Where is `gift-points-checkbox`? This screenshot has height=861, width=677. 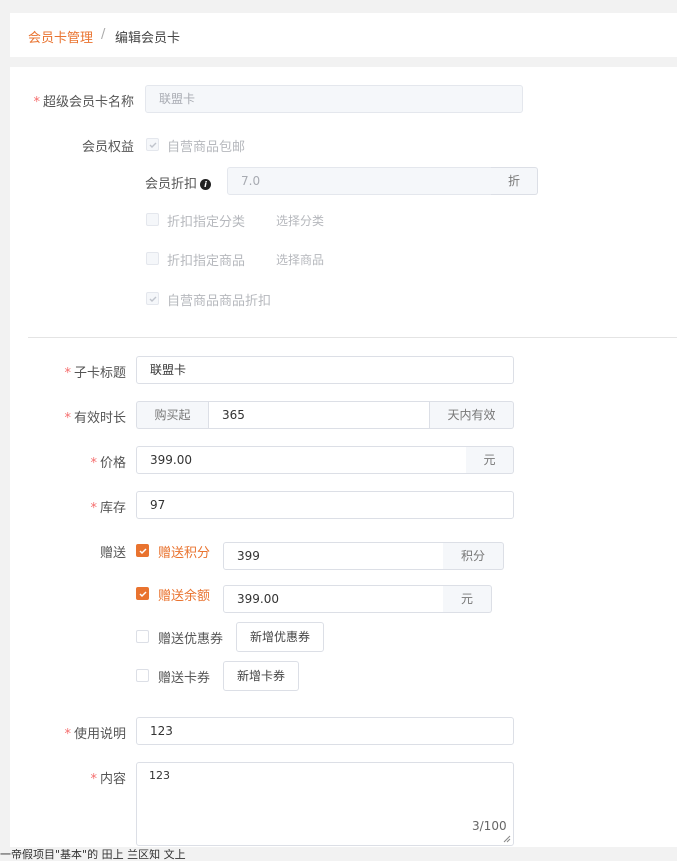
gift-points-checkbox is located at coordinates (142, 550).